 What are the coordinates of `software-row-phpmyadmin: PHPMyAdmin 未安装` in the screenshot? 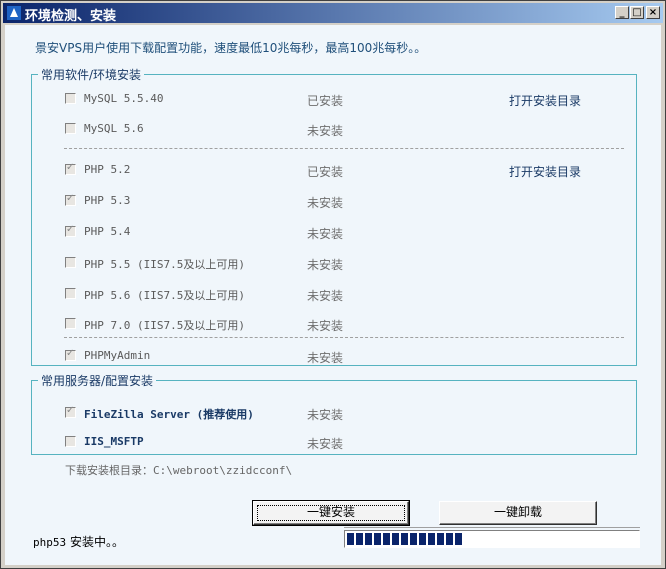 It's located at (334, 356).